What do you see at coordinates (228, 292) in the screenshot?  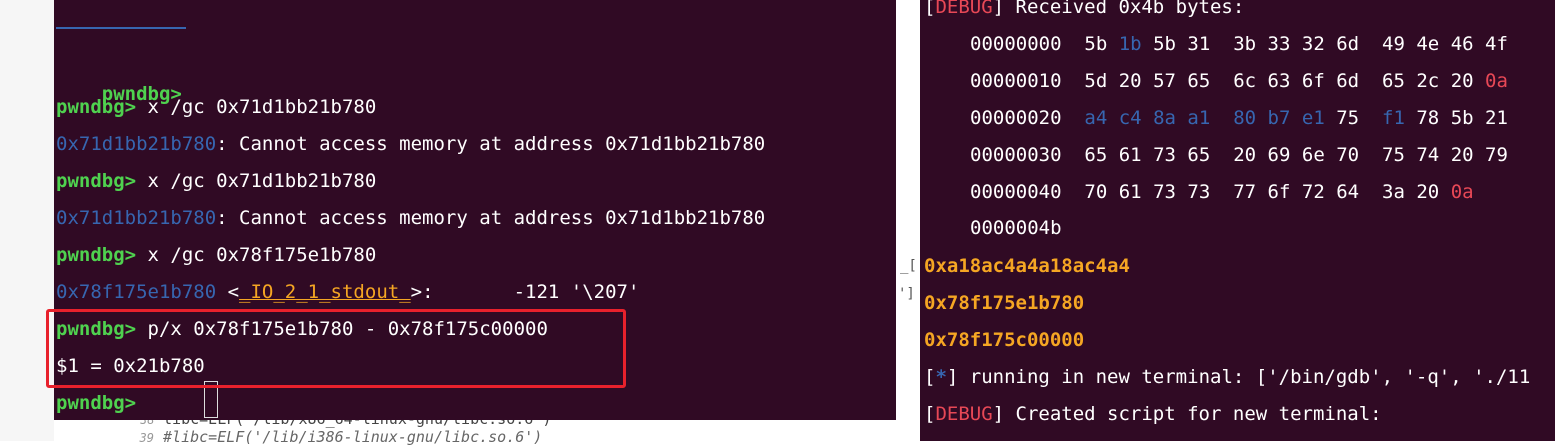 I see `symbol-open: <` at bounding box center [228, 292].